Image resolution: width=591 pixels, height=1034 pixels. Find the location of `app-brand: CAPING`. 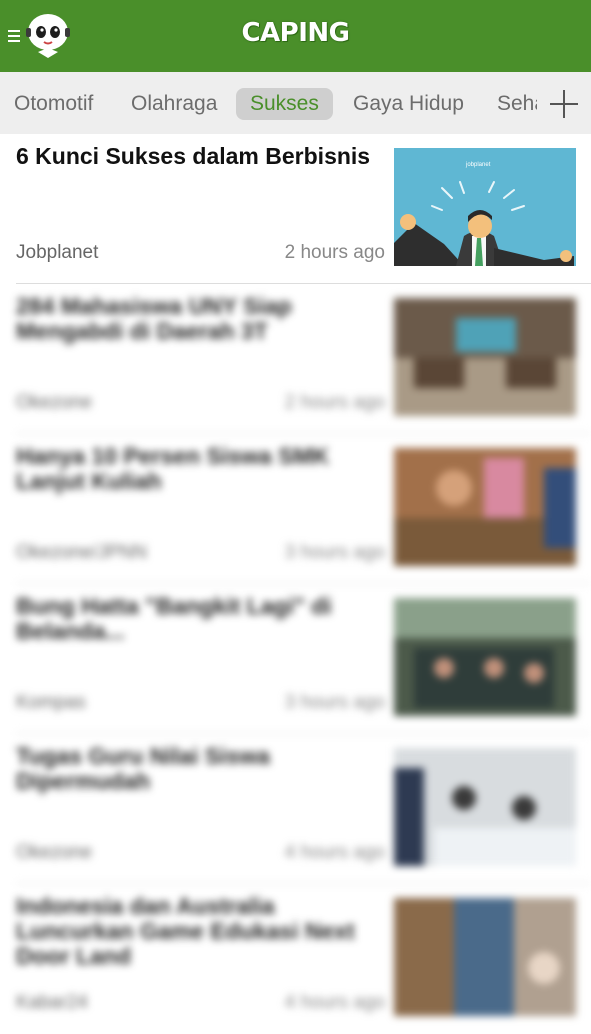

app-brand: CAPING is located at coordinates (295, 33).